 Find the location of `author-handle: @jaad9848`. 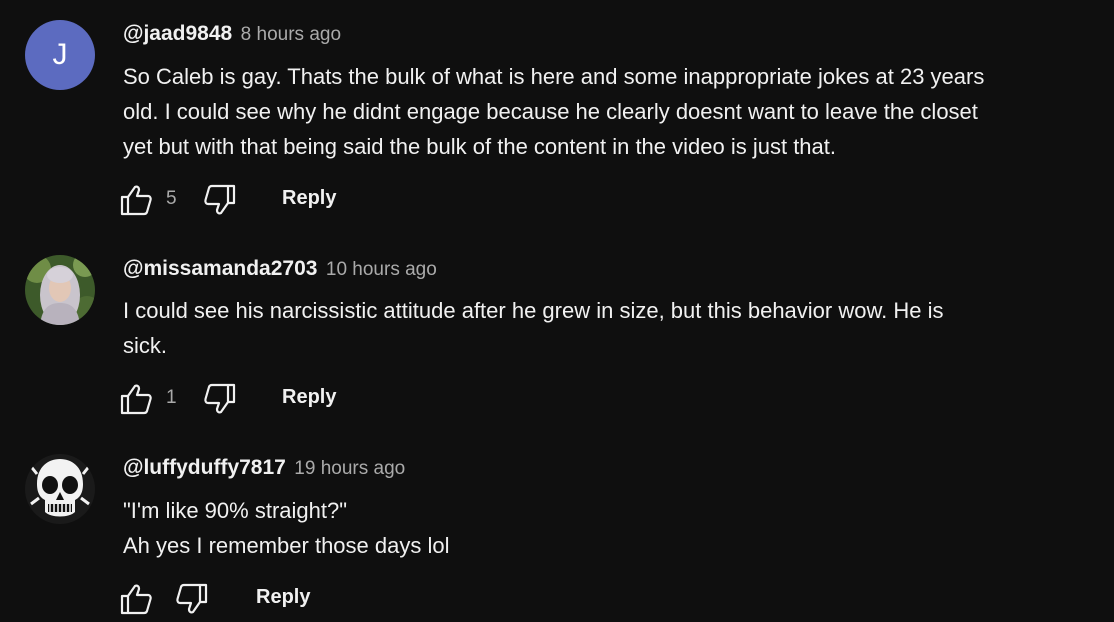

author-handle: @jaad9848 is located at coordinates (177, 33).